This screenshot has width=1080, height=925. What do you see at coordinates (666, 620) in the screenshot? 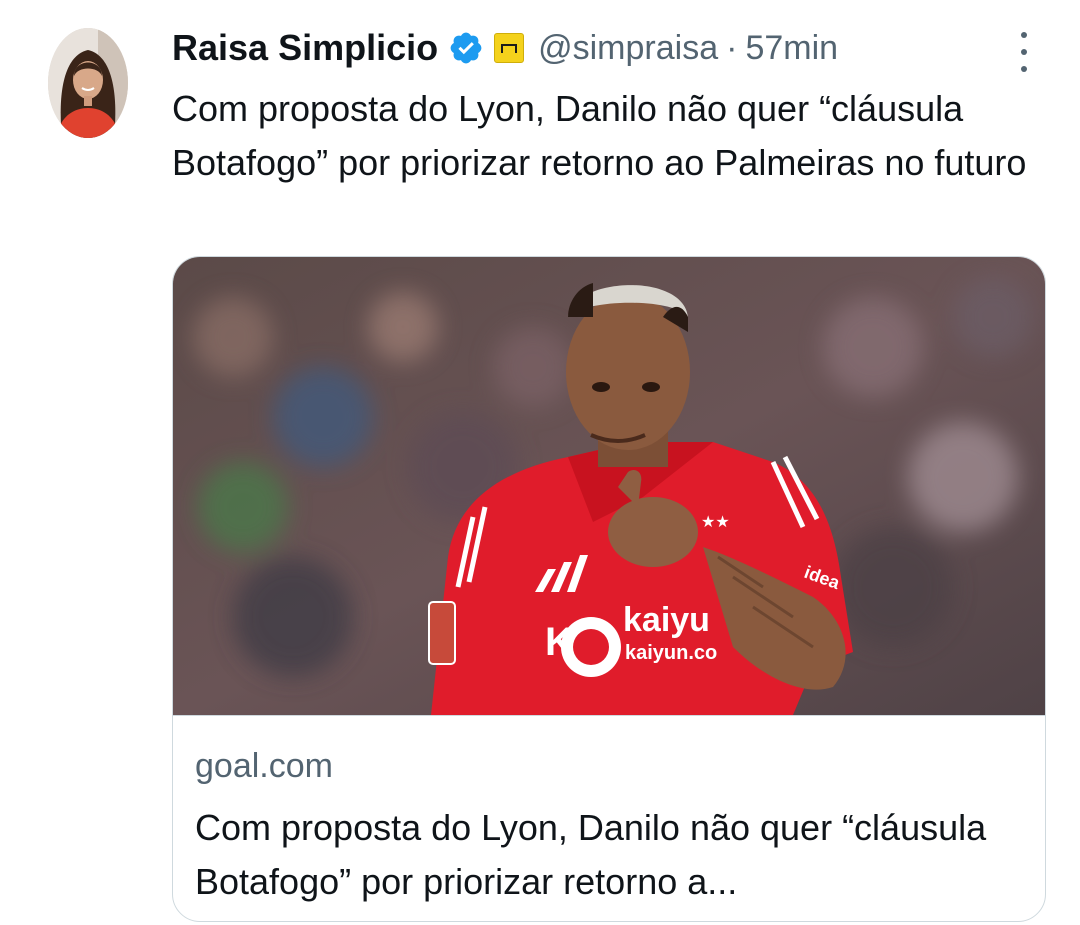
I see `jersey-sponsor-text: kaiyu` at bounding box center [666, 620].